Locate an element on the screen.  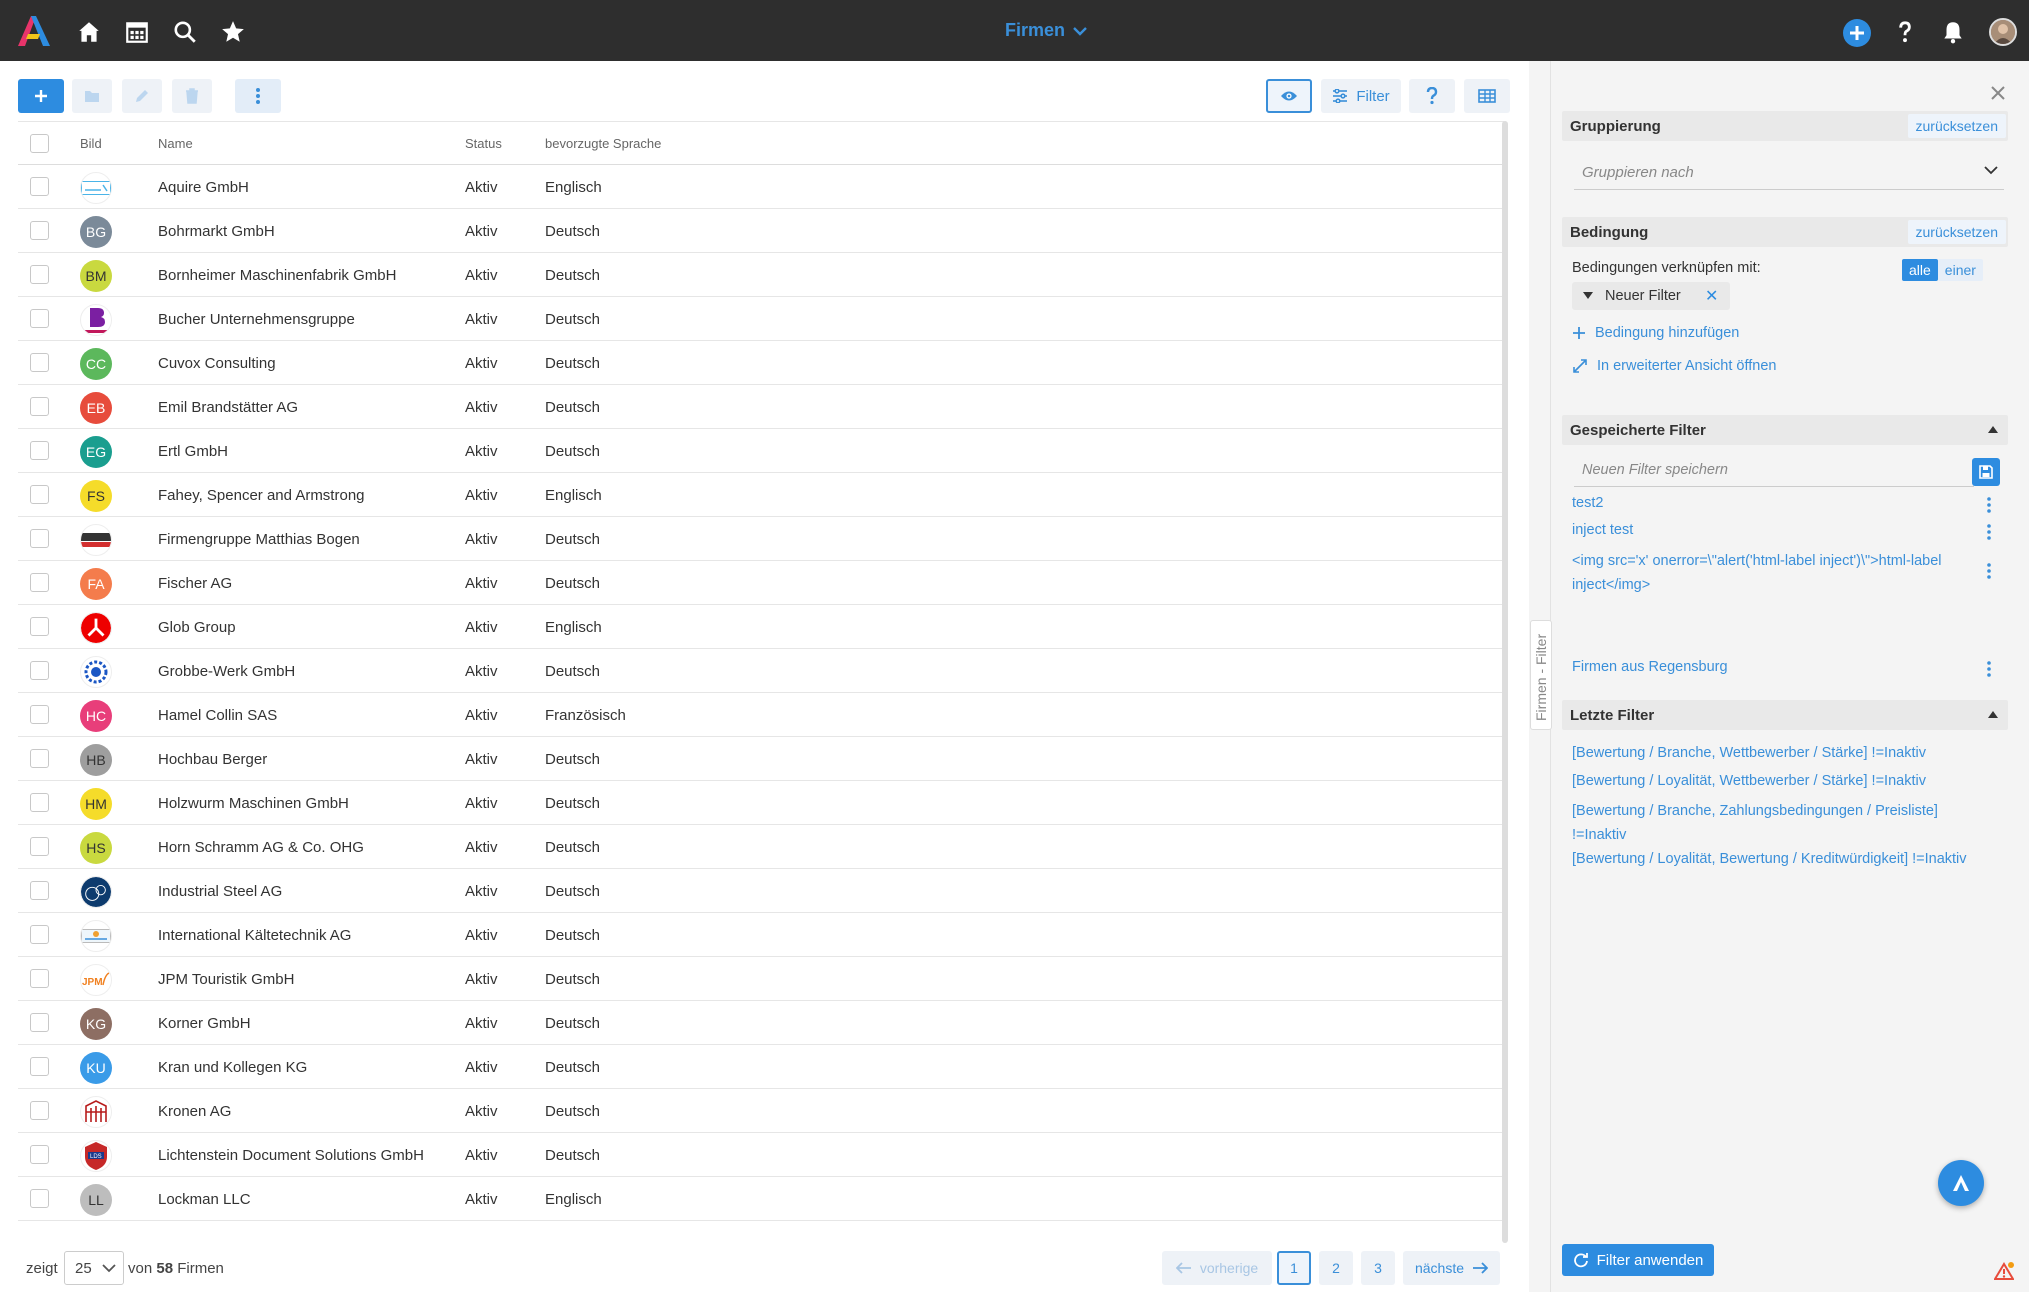
table-row: Kronen AG Aktiv Deutsch is located at coordinates (761, 1111).